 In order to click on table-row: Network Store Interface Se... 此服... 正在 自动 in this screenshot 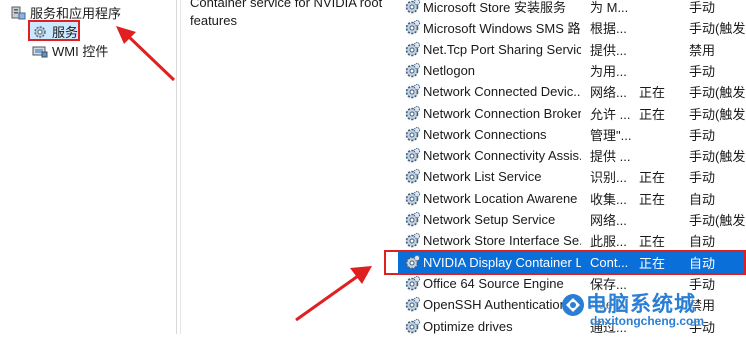, I will do `click(572, 240)`.